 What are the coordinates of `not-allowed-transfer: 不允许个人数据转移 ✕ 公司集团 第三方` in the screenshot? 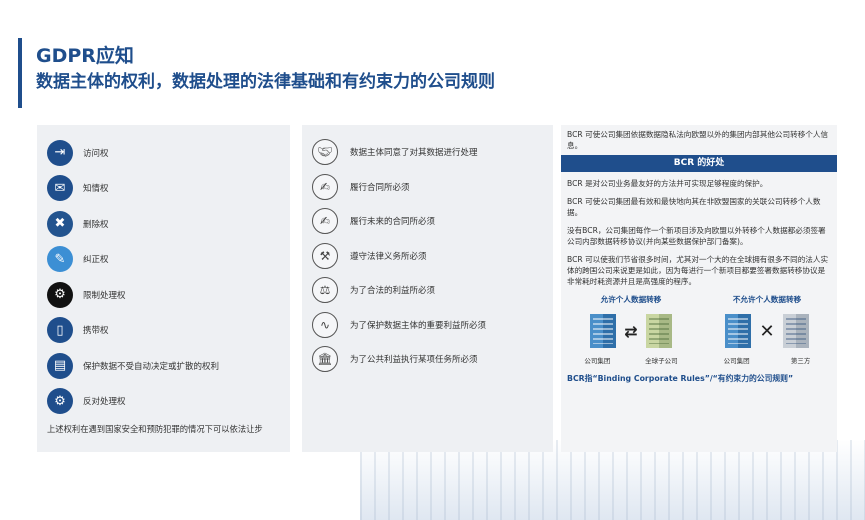 It's located at (767, 329).